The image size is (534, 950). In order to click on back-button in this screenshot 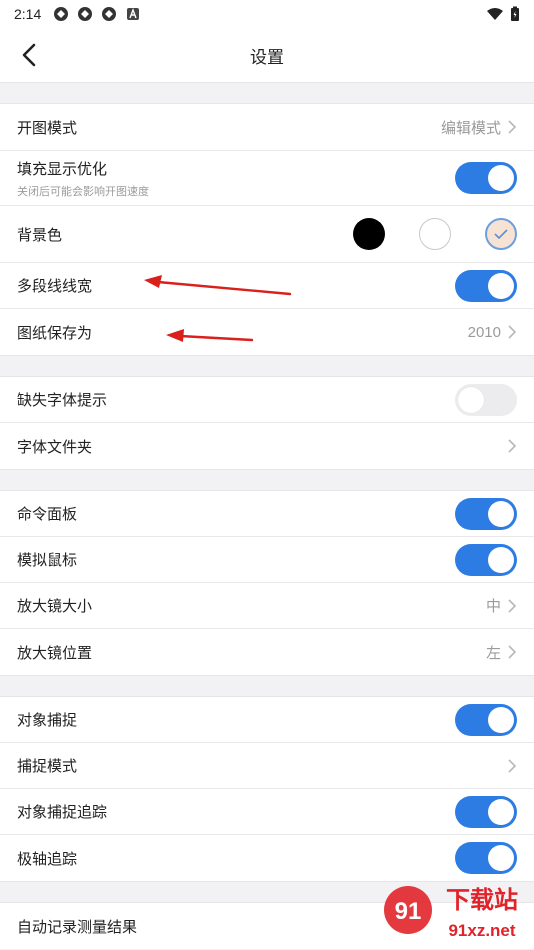, I will do `click(29, 55)`.